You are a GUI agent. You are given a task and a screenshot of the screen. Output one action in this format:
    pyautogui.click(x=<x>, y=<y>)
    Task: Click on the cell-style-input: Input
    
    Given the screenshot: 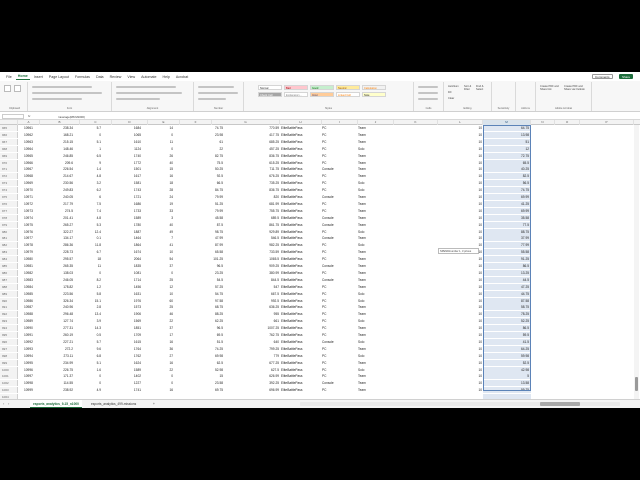 What is the action you would take?
    pyautogui.click(x=322, y=94)
    